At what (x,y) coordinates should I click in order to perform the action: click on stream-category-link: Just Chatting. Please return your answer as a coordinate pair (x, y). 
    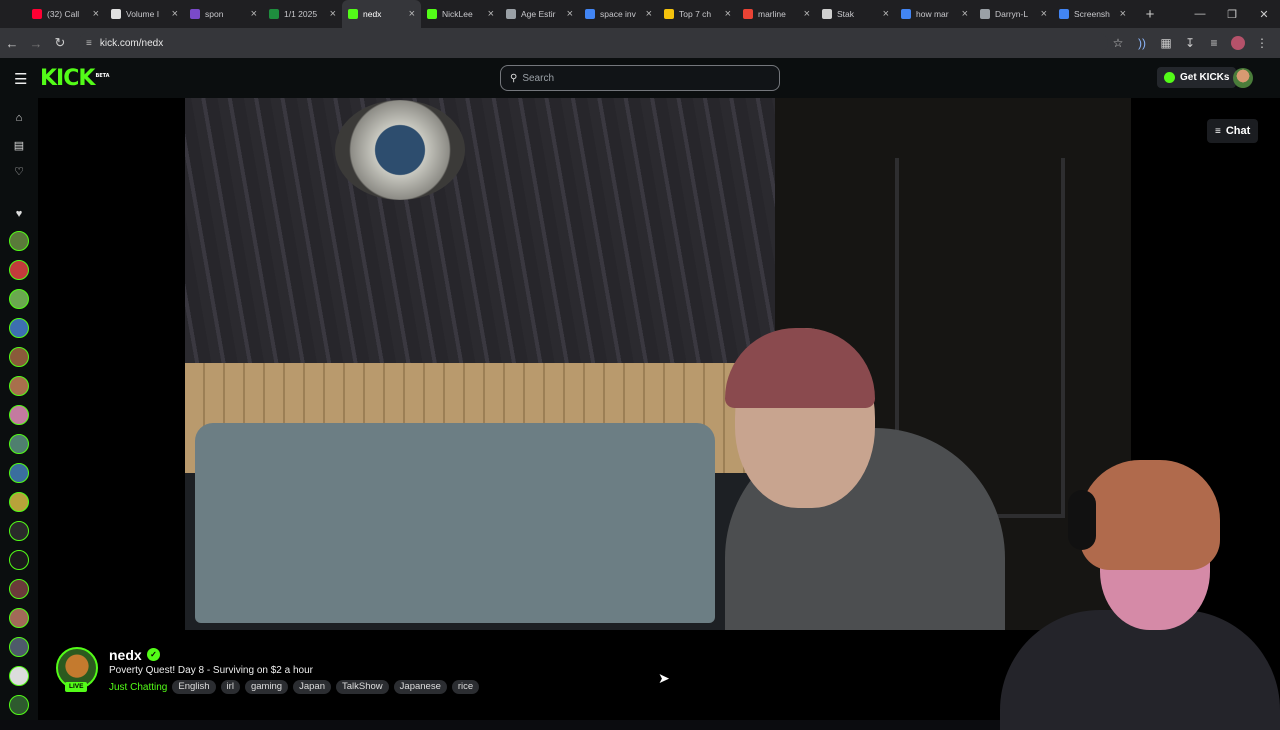
    Looking at the image, I should click on (138, 687).